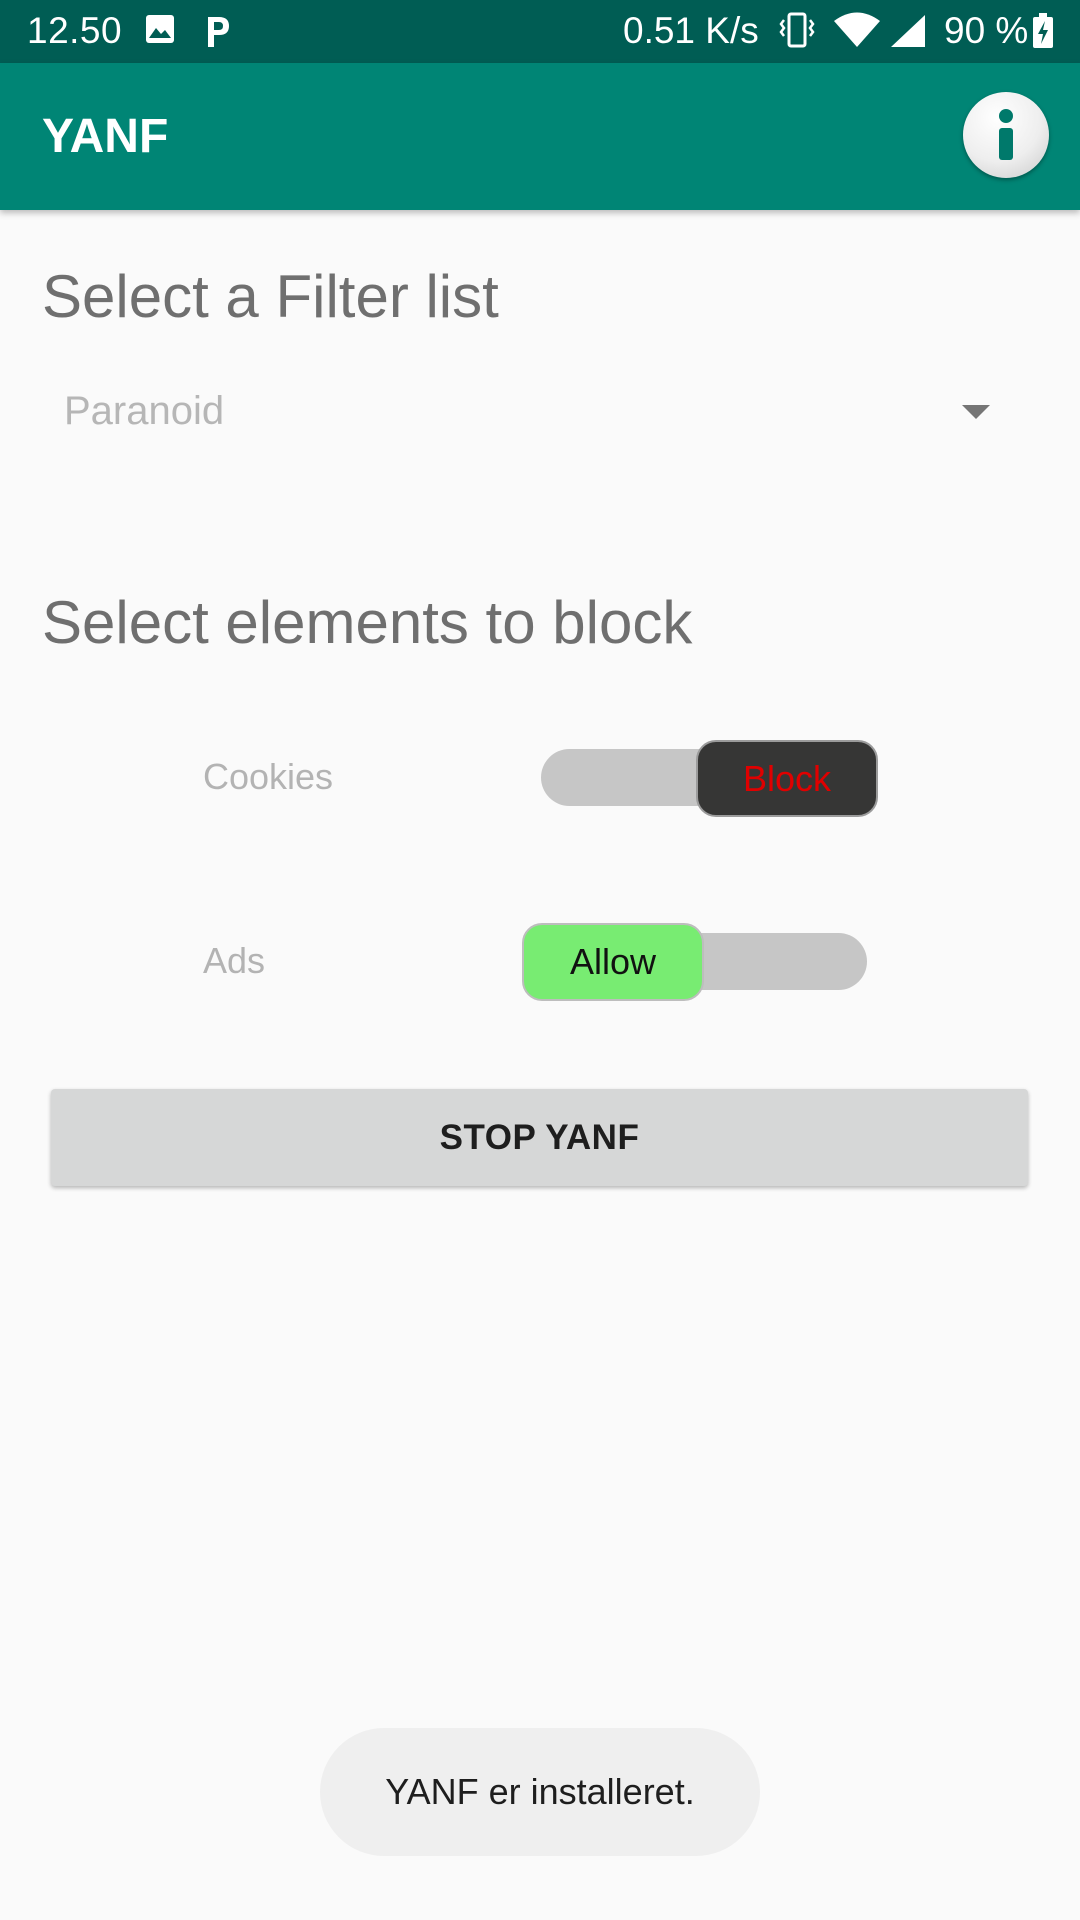 The image size is (1080, 1920). I want to click on ads-toggle: Allow, so click(694, 962).